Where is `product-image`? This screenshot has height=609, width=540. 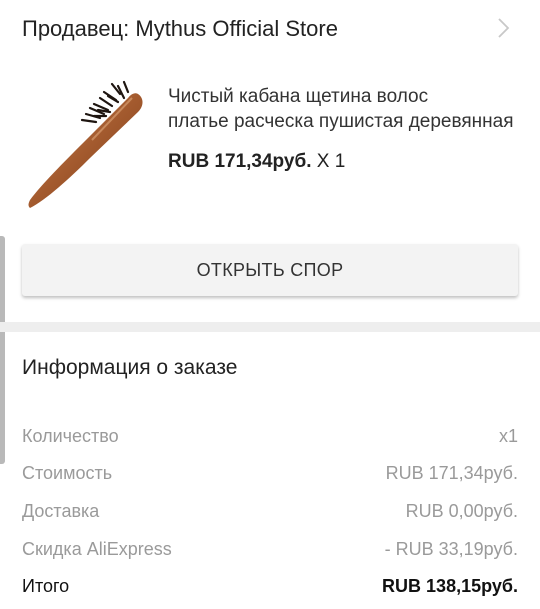 product-image is located at coordinates (85, 144).